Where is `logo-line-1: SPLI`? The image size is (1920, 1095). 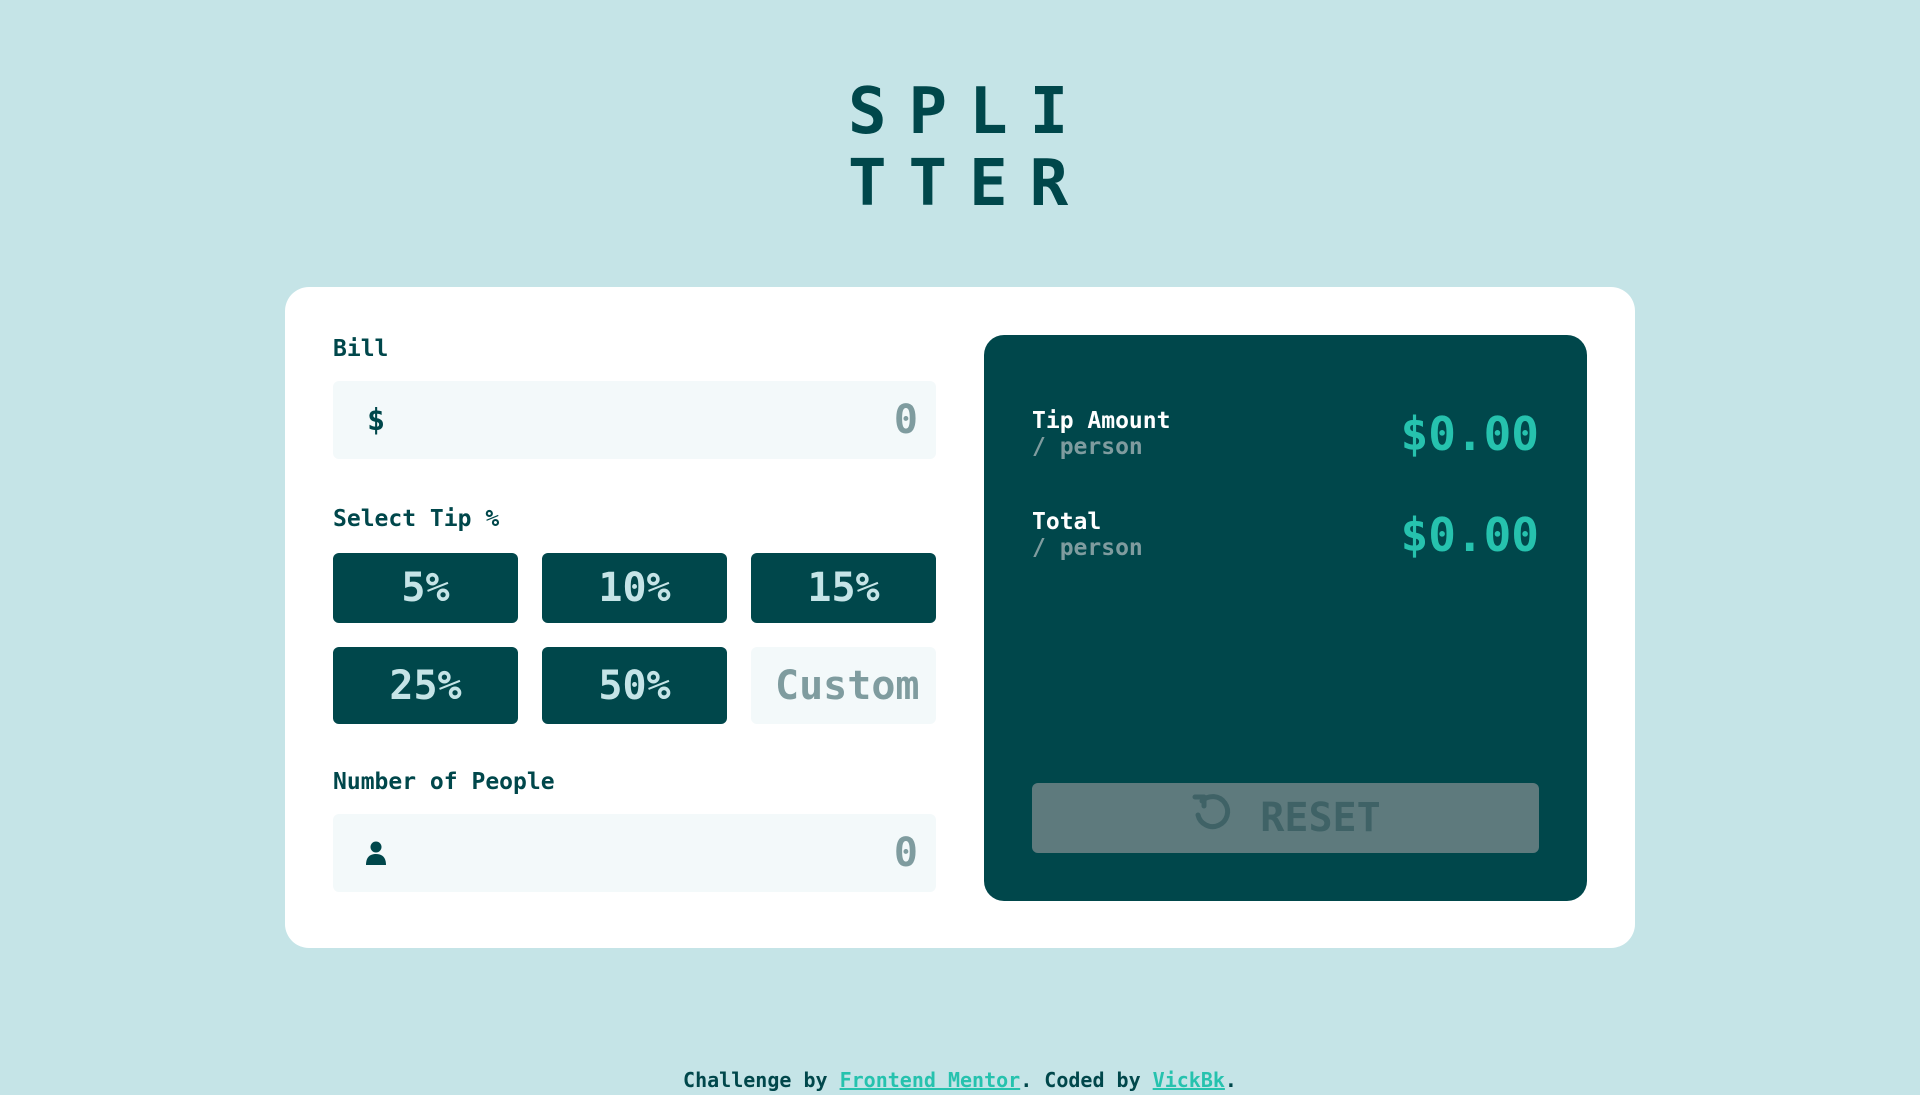
logo-line-1: SPLI is located at coordinates (969, 112).